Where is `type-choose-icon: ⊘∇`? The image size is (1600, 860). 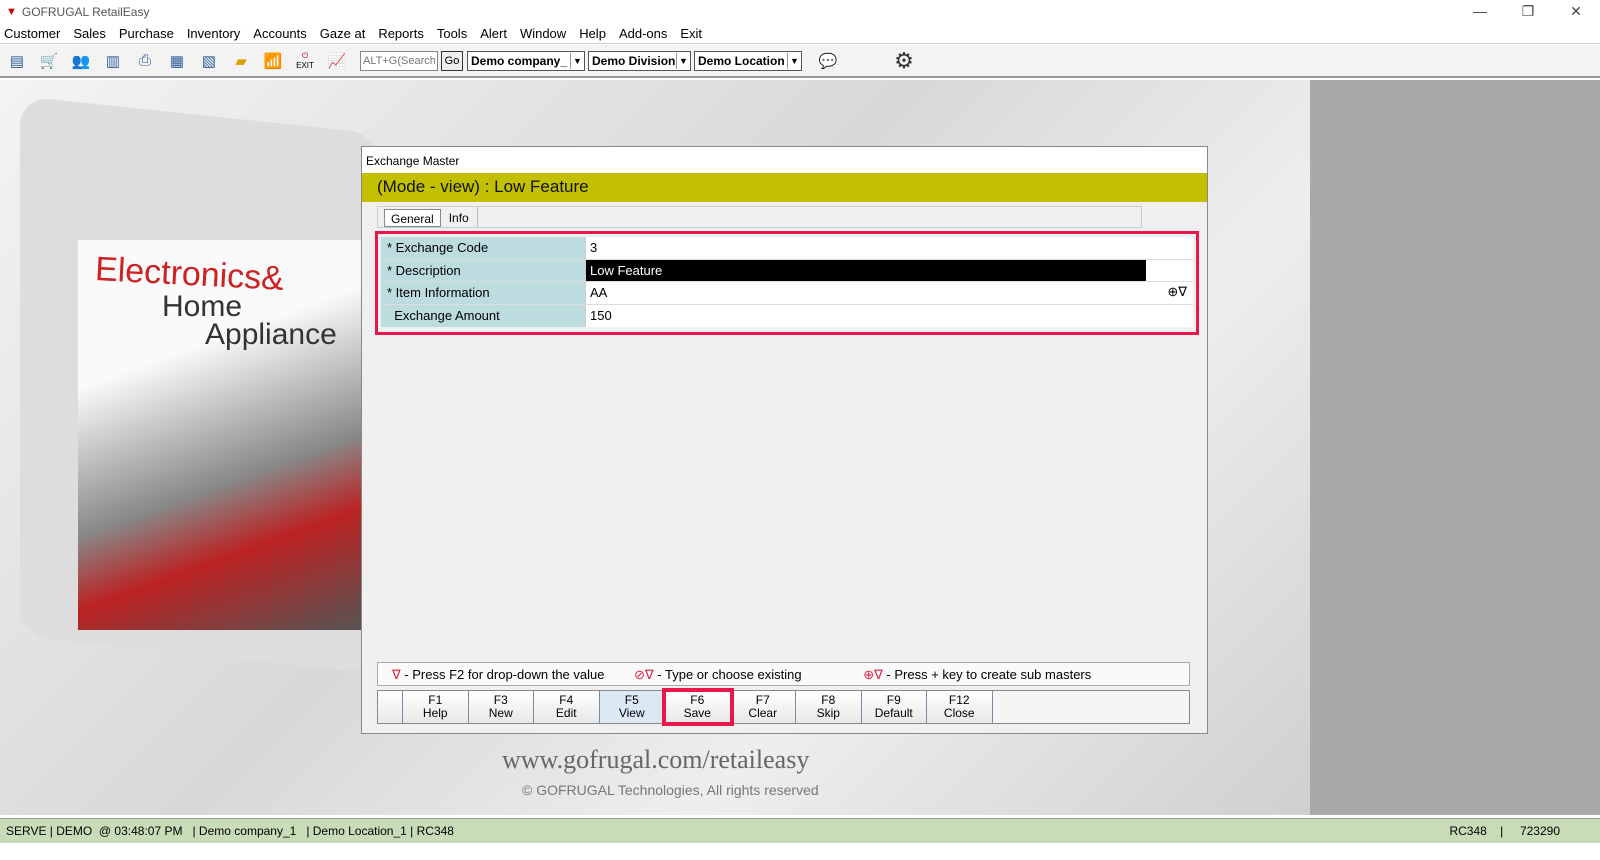 type-choose-icon: ⊘∇ is located at coordinates (644, 674).